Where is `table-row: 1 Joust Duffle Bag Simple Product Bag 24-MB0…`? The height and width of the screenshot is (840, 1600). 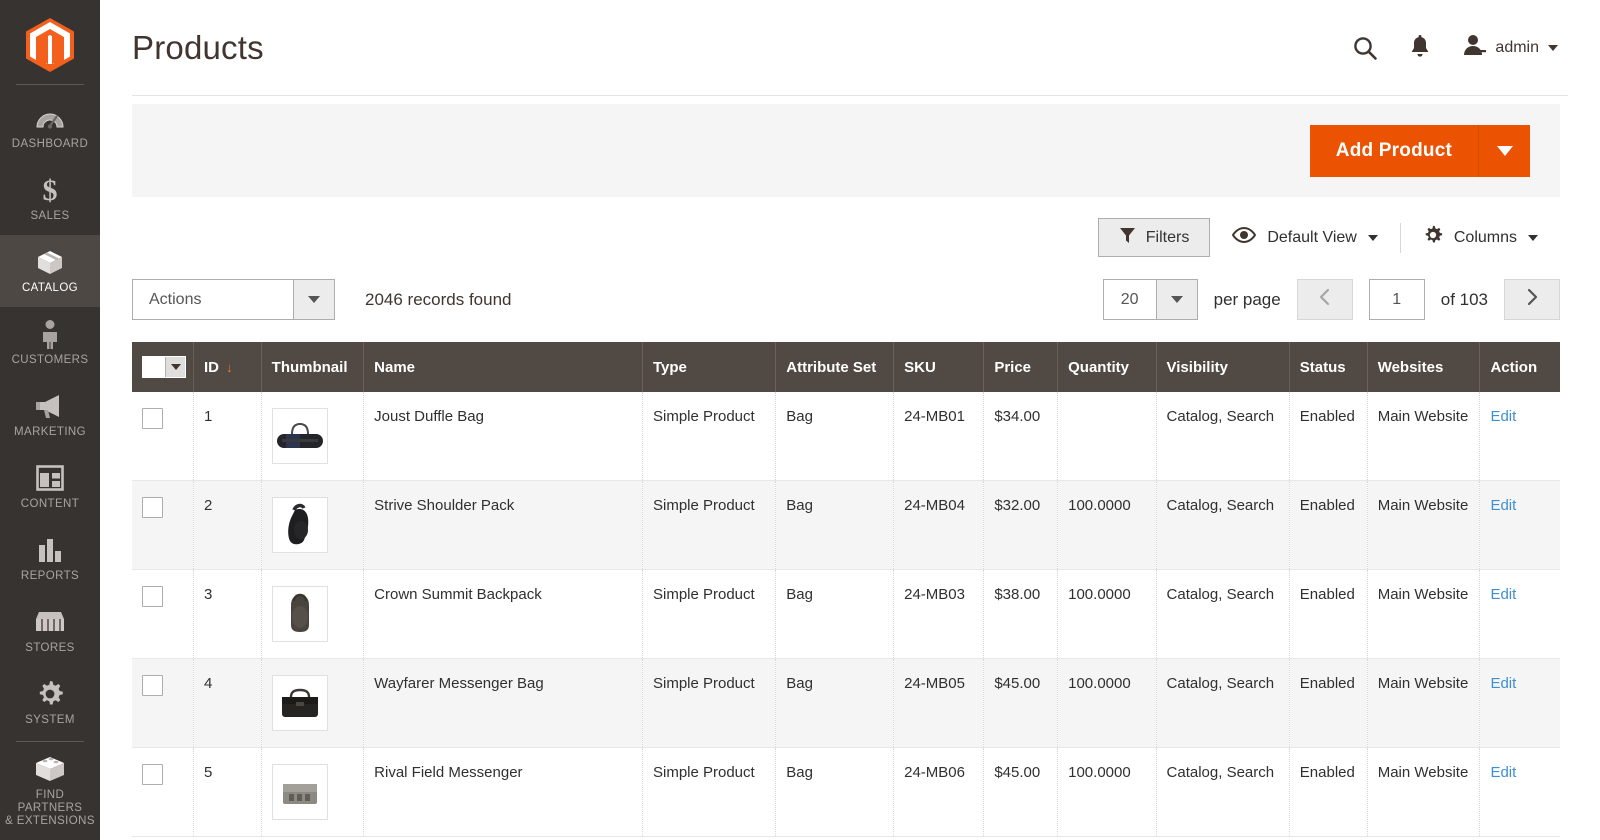 table-row: 1 Joust Duffle Bag Simple Product Bag 24-MB0… is located at coordinates (846, 436).